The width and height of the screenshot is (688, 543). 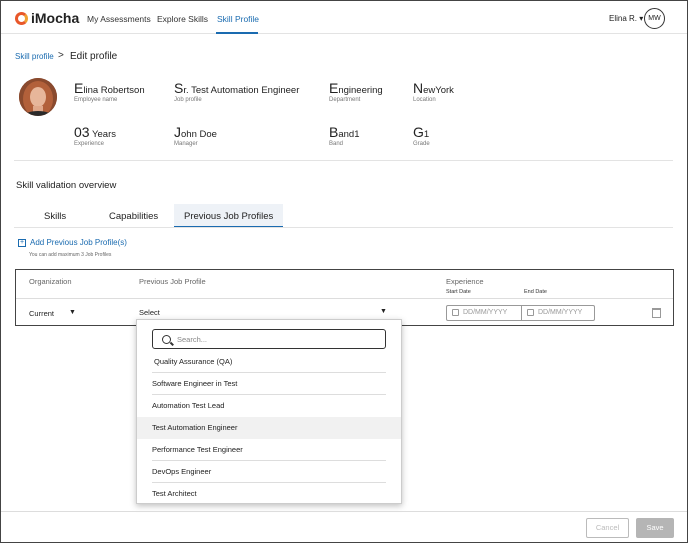 What do you see at coordinates (269, 406) in the screenshot?
I see `dropdown-option: Automation Test Lead` at bounding box center [269, 406].